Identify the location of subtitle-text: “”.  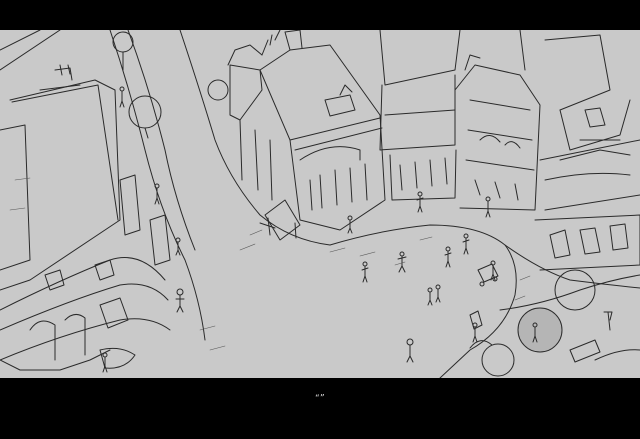
(320, 399).